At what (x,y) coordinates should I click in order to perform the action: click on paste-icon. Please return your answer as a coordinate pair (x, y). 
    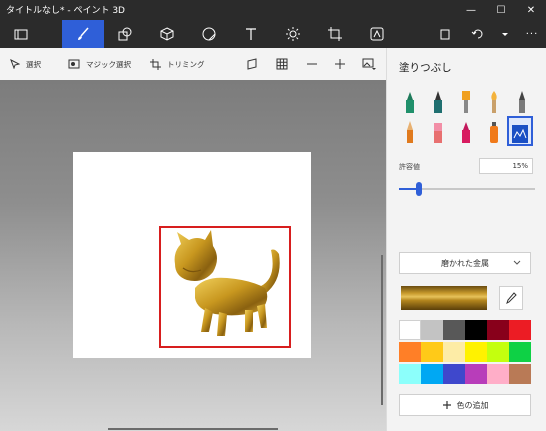
    Looking at the image, I should click on (445, 34).